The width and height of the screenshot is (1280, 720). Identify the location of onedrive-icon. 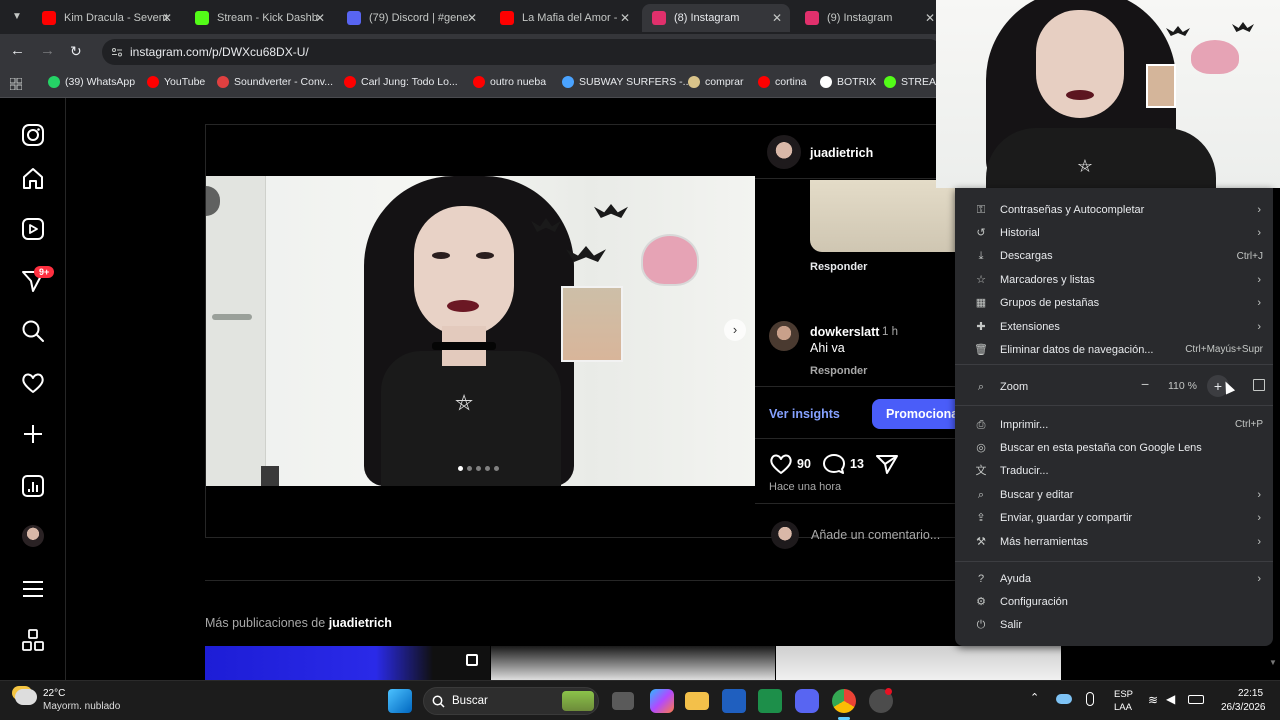
(1064, 699).